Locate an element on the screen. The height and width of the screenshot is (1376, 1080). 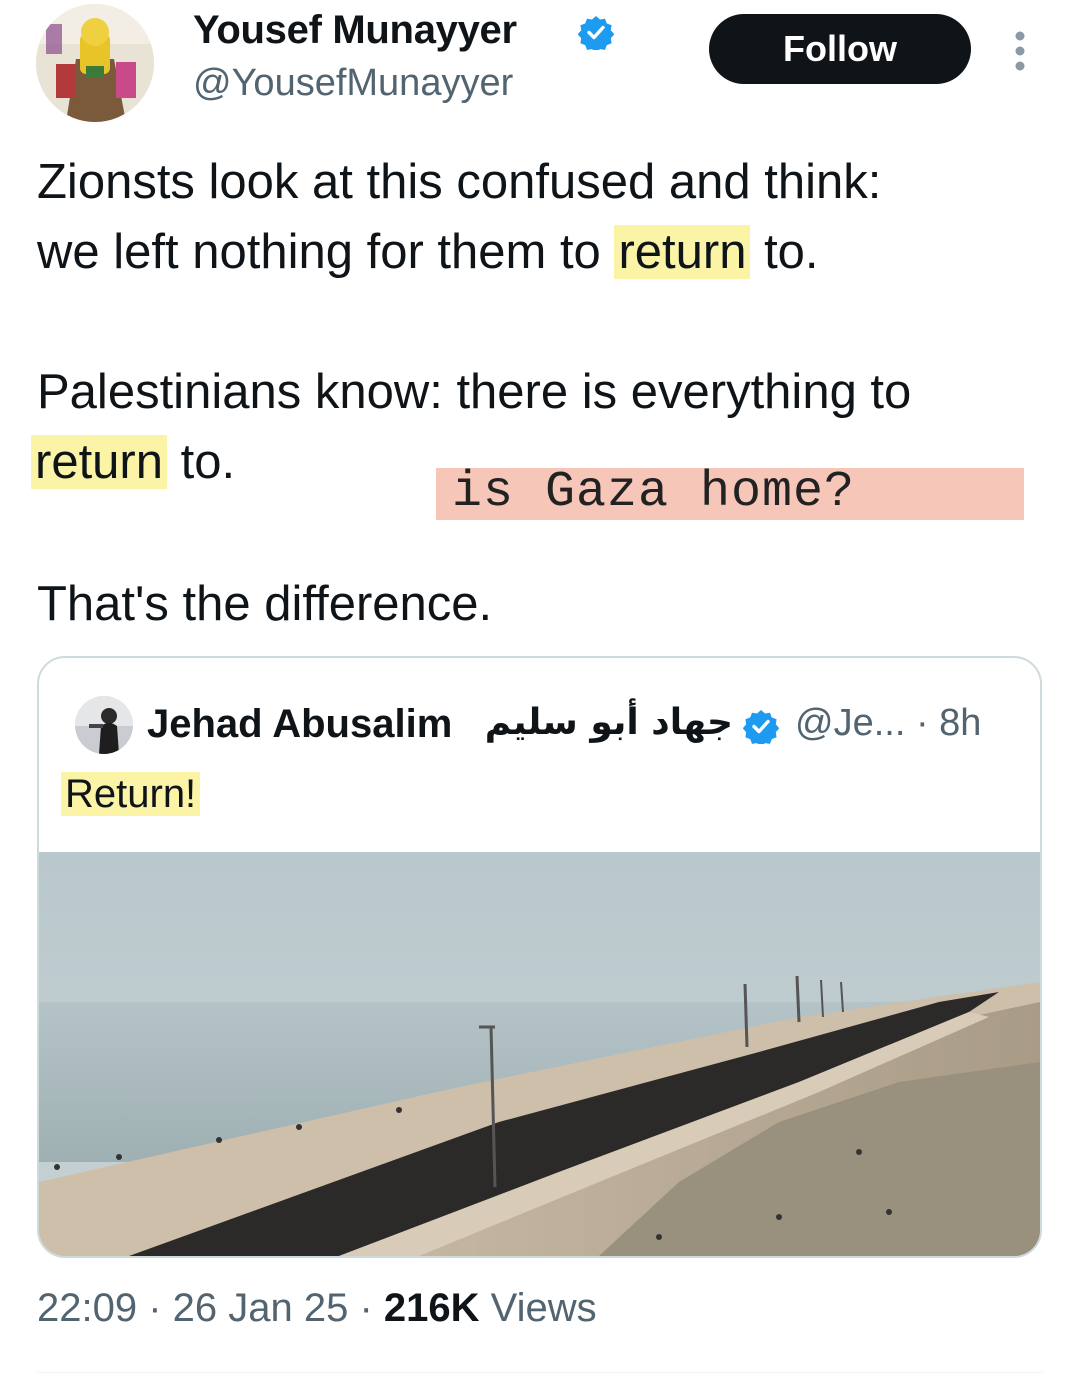
views-count: 216K is located at coordinates (431, 1308).